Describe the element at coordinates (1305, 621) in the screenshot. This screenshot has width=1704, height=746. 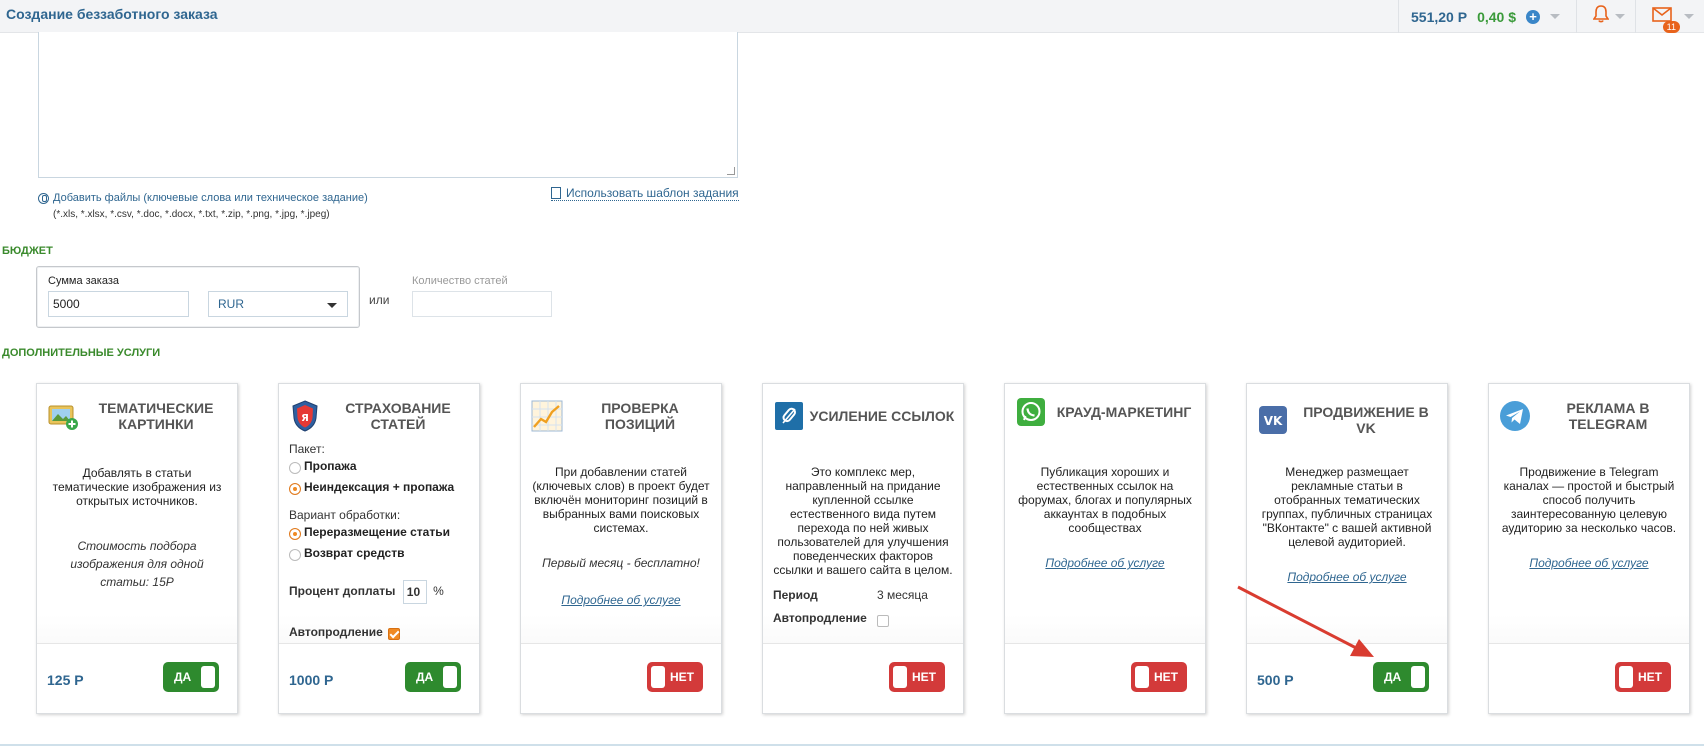
I see `annotation-arrow-icon` at that location.